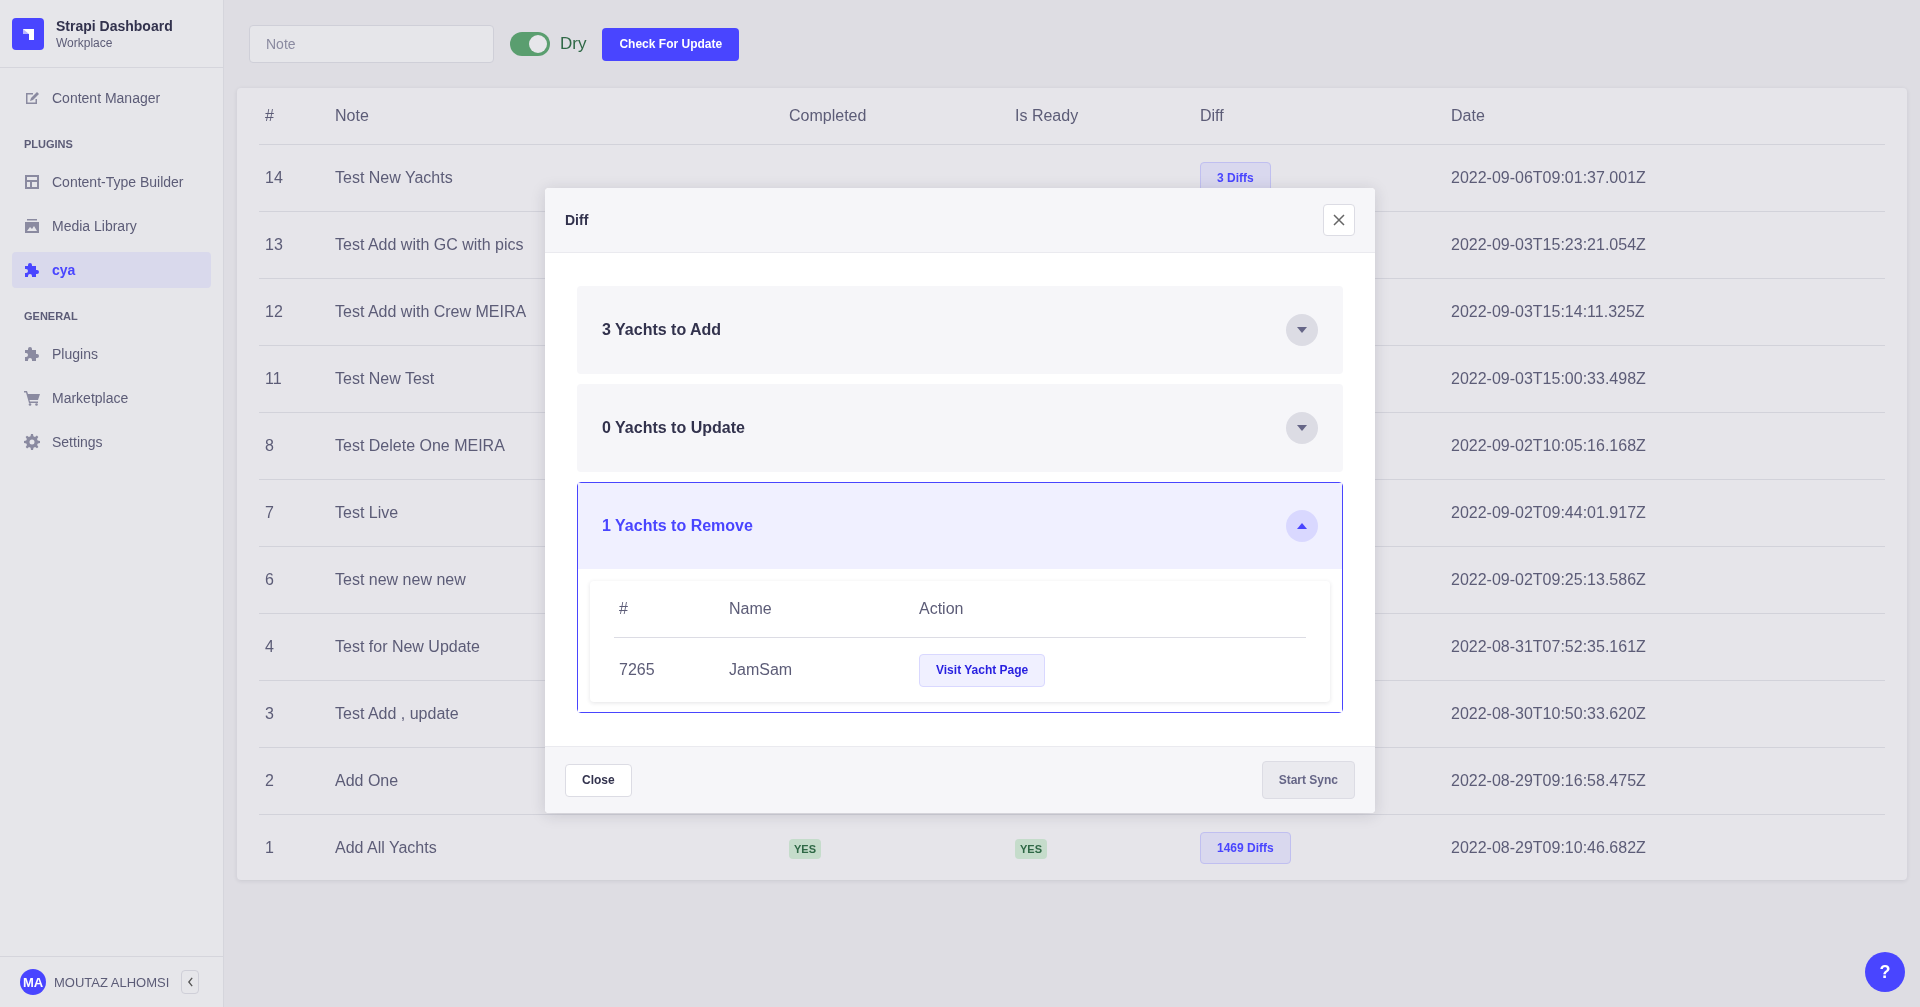 The height and width of the screenshot is (1007, 1920). What do you see at coordinates (556, 847) in the screenshot?
I see `table-cell: Add All Yachts` at bounding box center [556, 847].